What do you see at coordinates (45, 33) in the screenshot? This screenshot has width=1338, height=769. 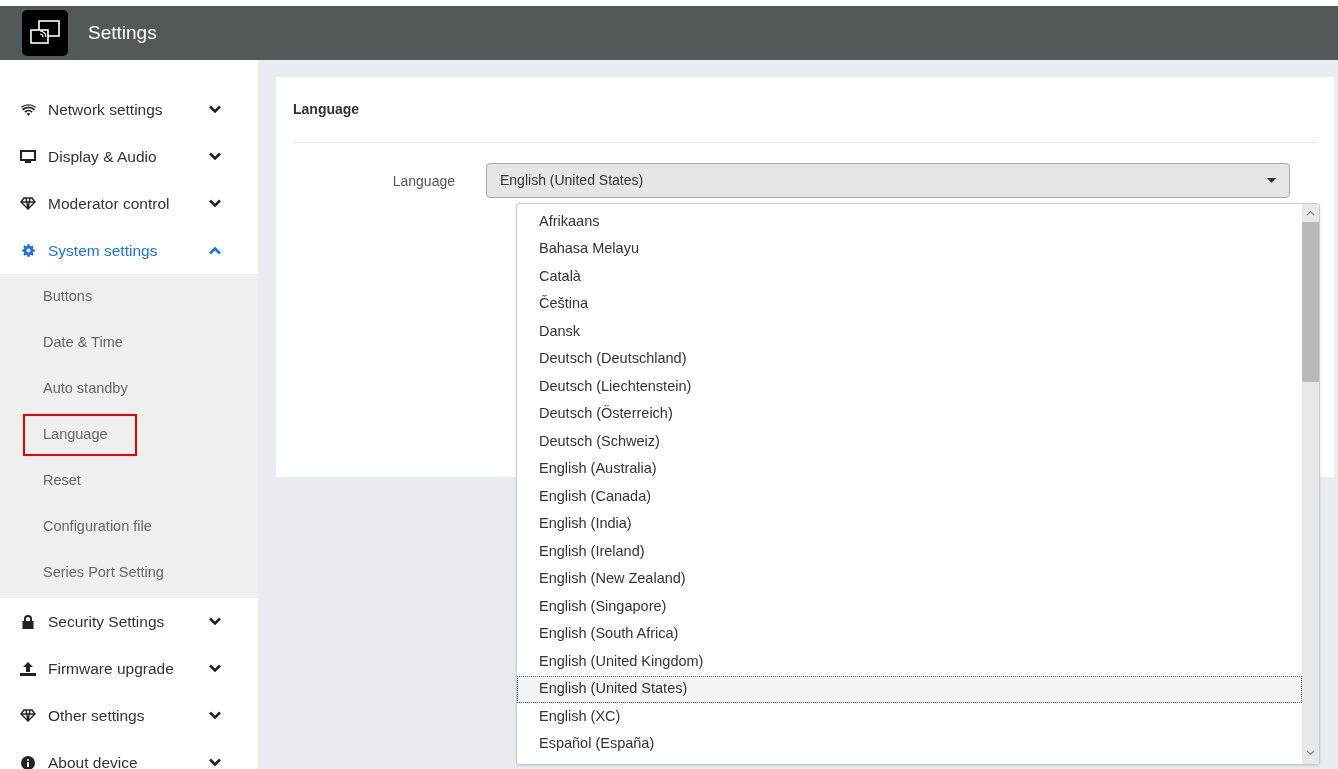 I see `app-logo-icon` at bounding box center [45, 33].